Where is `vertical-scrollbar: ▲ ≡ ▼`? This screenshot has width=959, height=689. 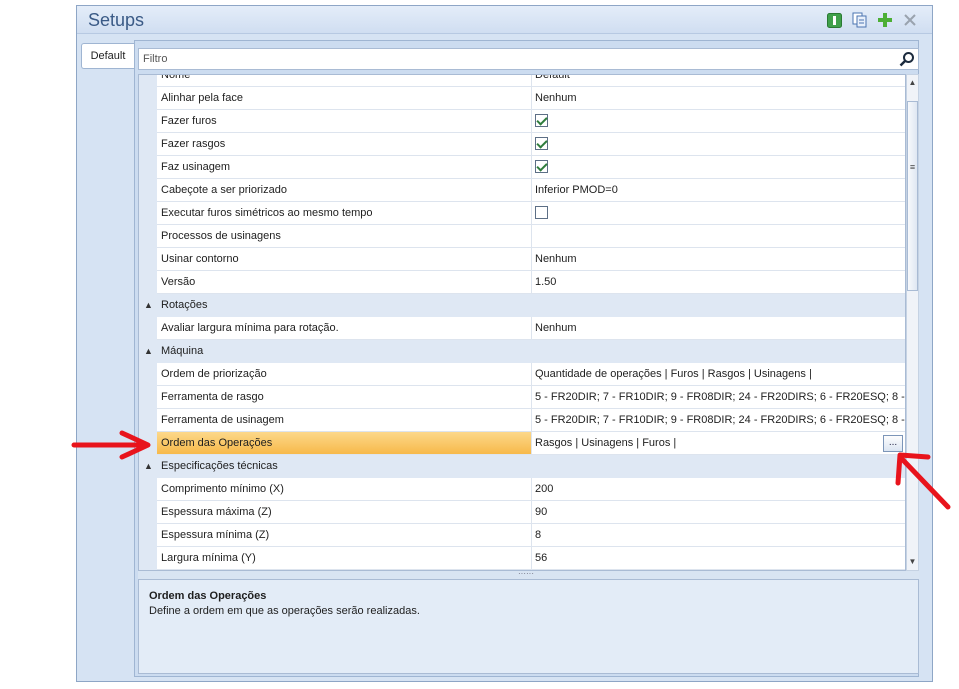
vertical-scrollbar: ▲ ≡ ▼ is located at coordinates (912, 322).